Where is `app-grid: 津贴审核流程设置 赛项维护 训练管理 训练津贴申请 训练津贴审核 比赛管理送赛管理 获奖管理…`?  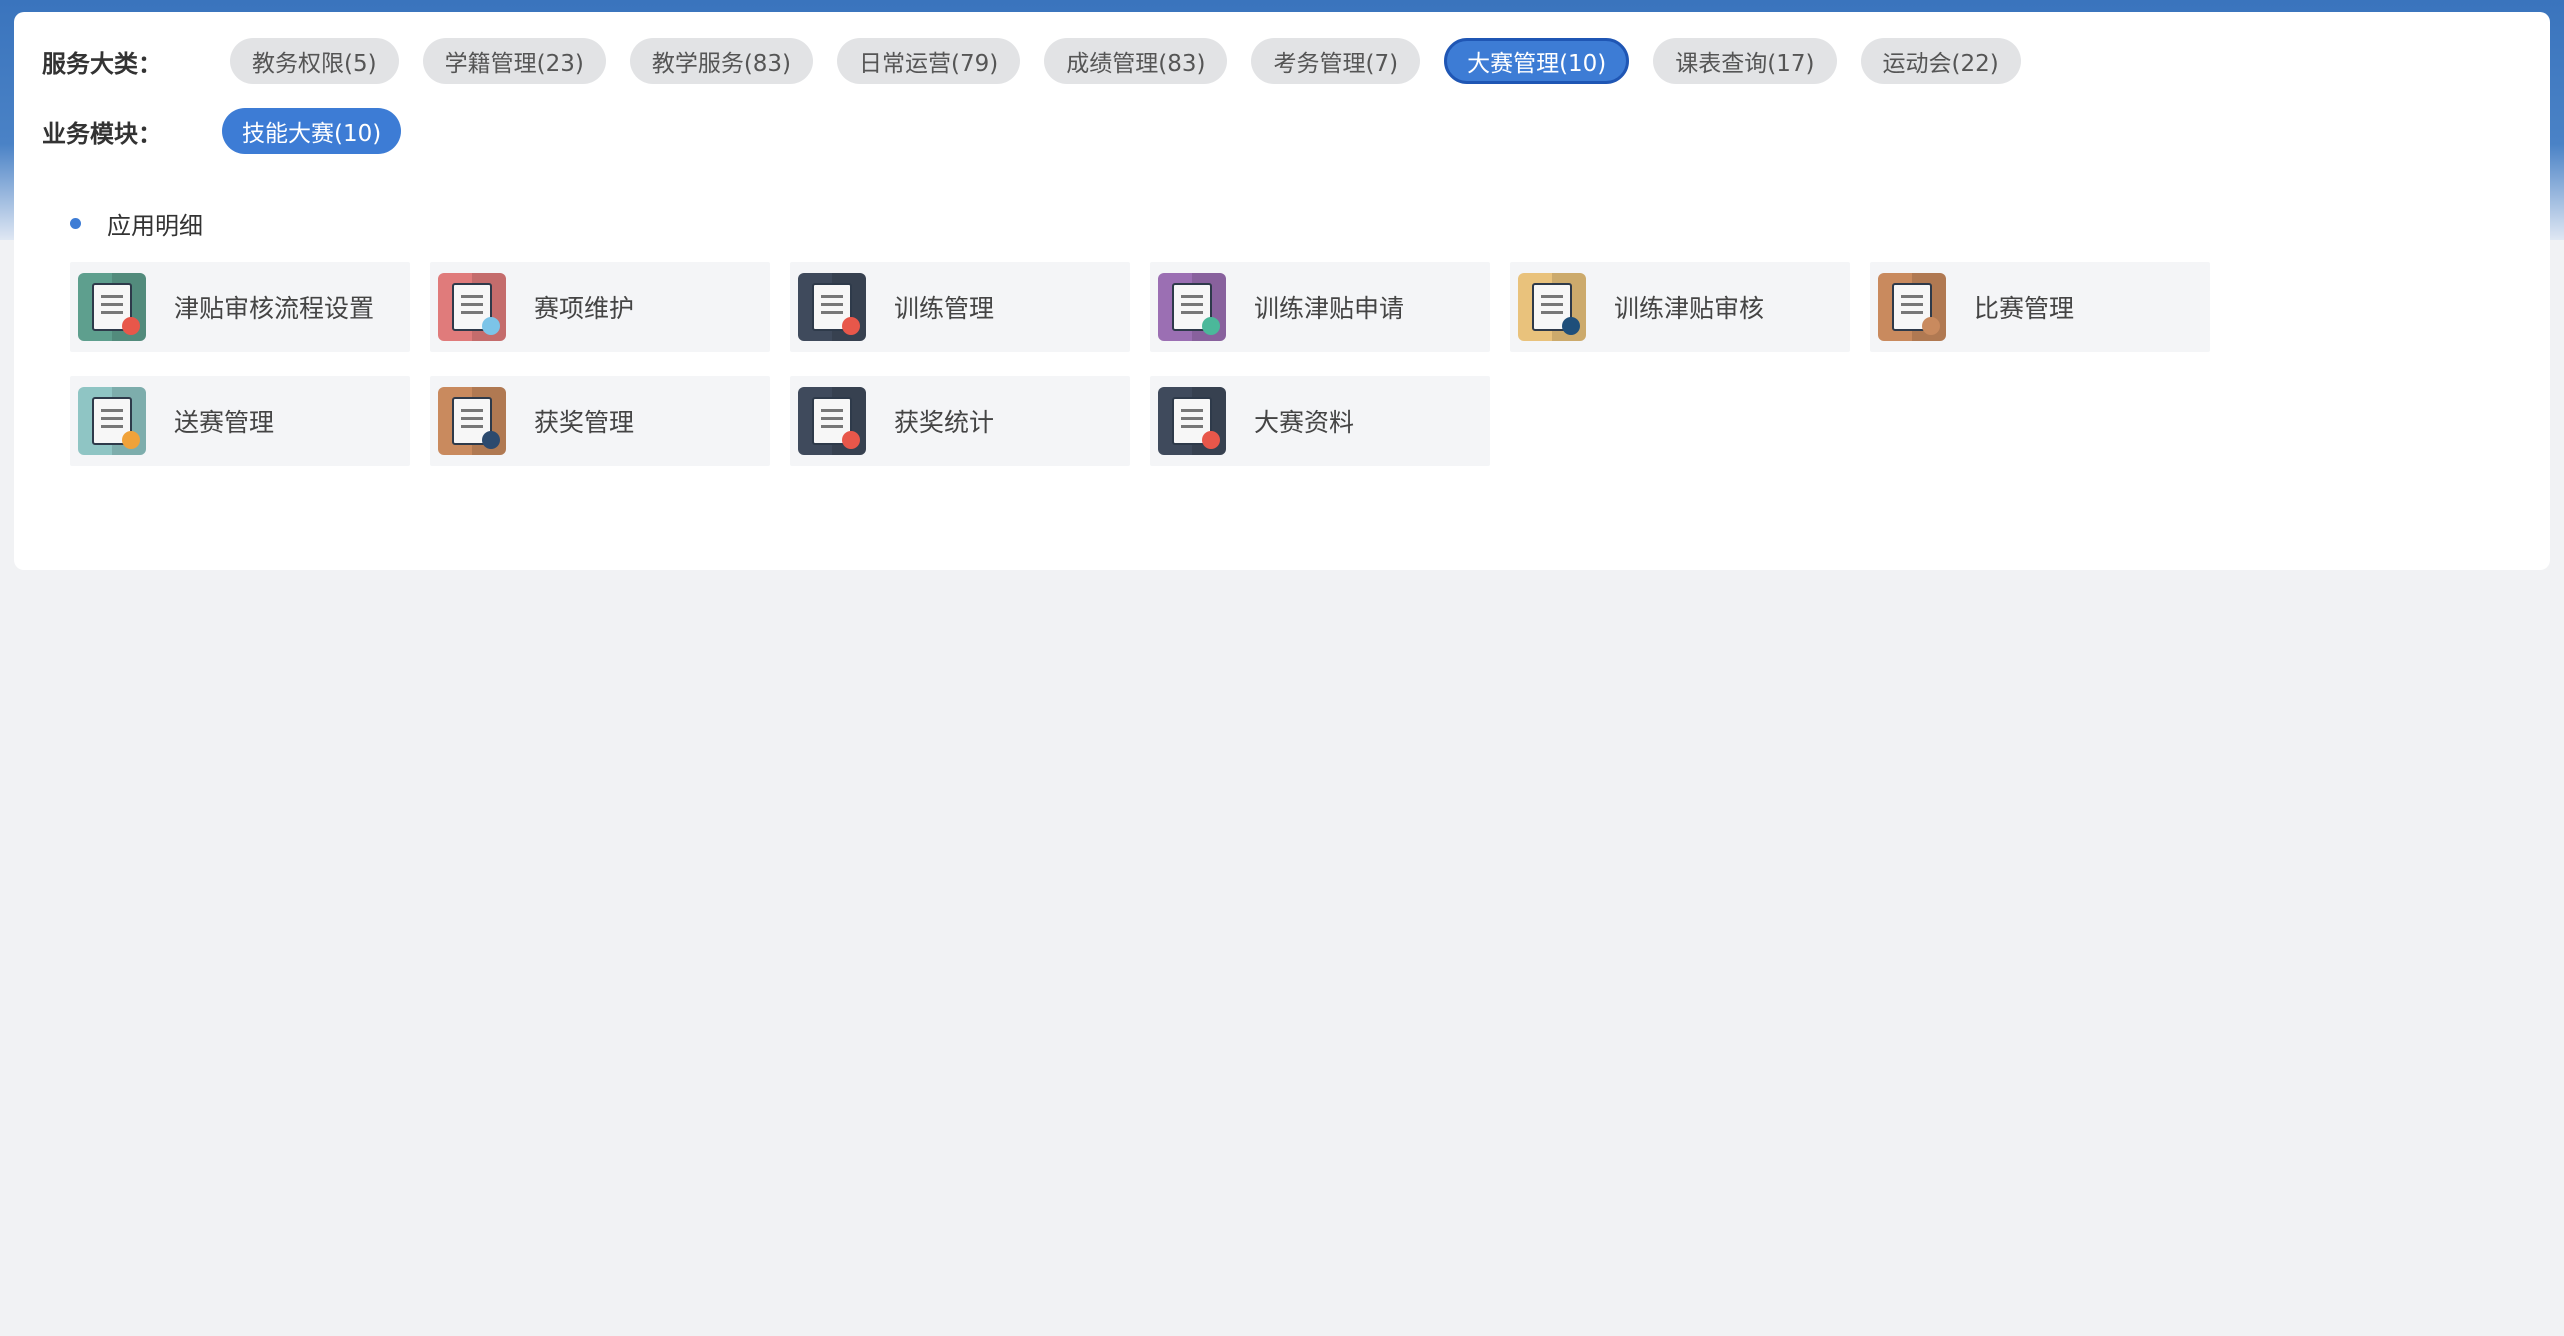 app-grid: 津贴审核流程设置 赛项维护 训练管理 训练津贴申请 训练津贴审核 比赛管理送赛管理 获奖管理… is located at coordinates (1170, 376).